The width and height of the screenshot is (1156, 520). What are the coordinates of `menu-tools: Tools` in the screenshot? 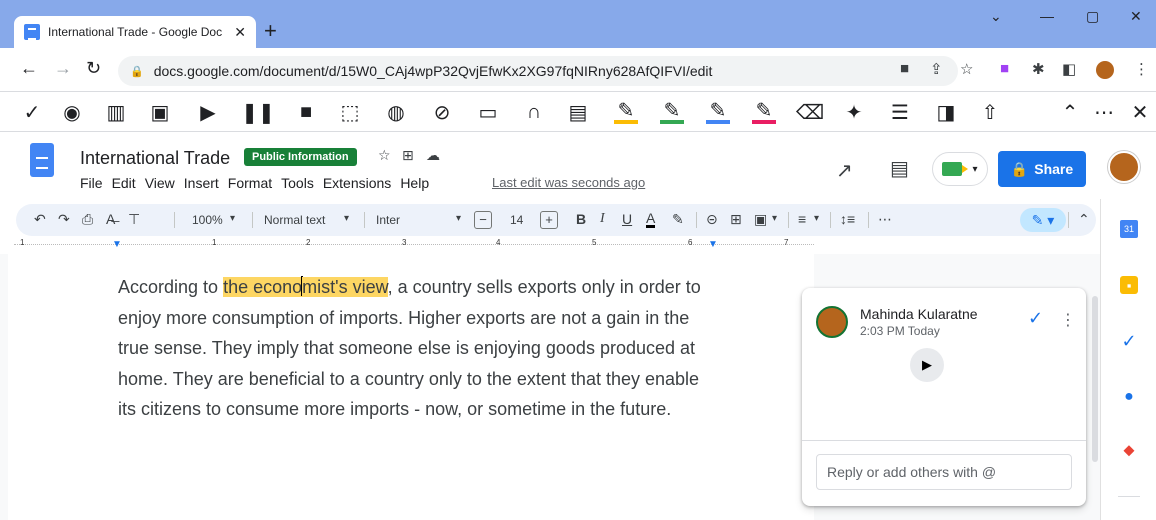 It's located at (297, 183).